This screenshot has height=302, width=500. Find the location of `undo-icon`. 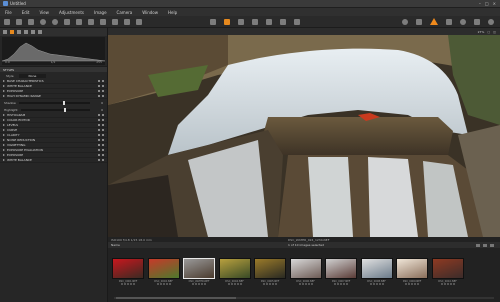

undo-icon is located at coordinates (43, 21).